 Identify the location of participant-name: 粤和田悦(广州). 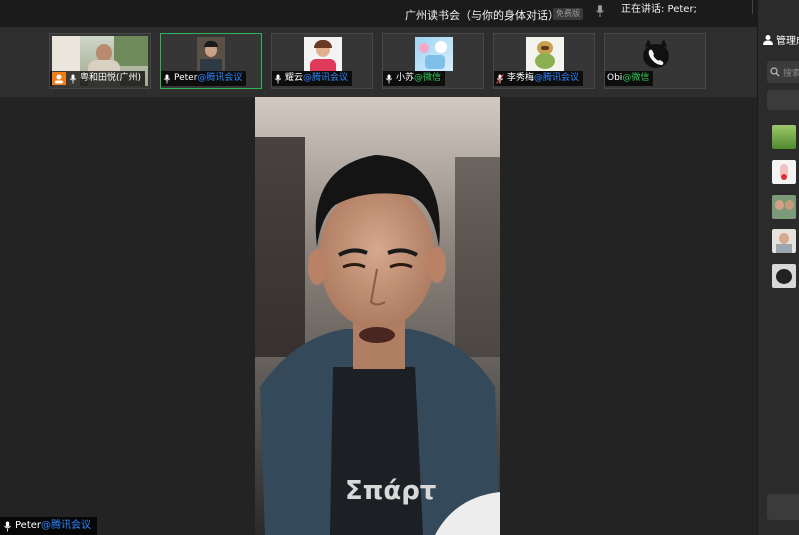
(111, 78).